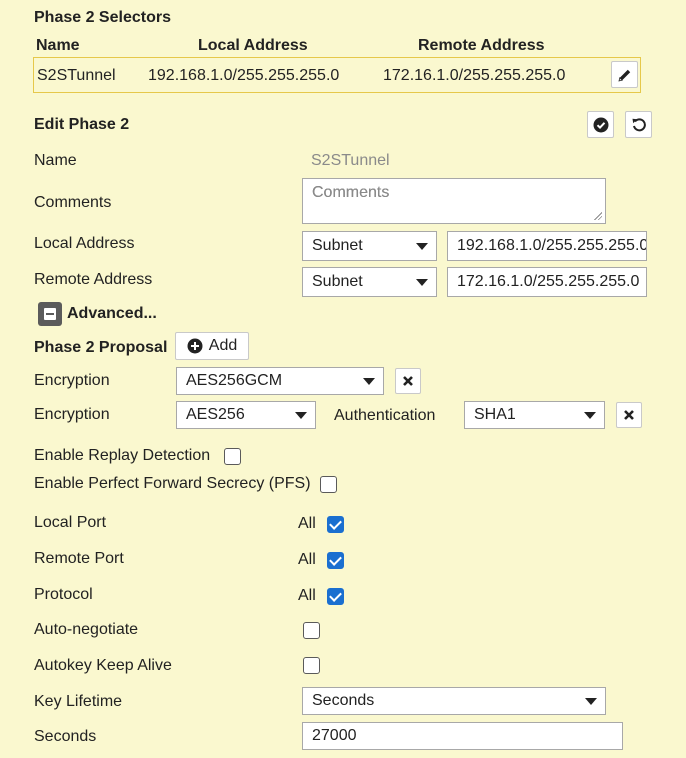 The height and width of the screenshot is (758, 686). I want to click on keep-alive-checkbox, so click(311, 665).